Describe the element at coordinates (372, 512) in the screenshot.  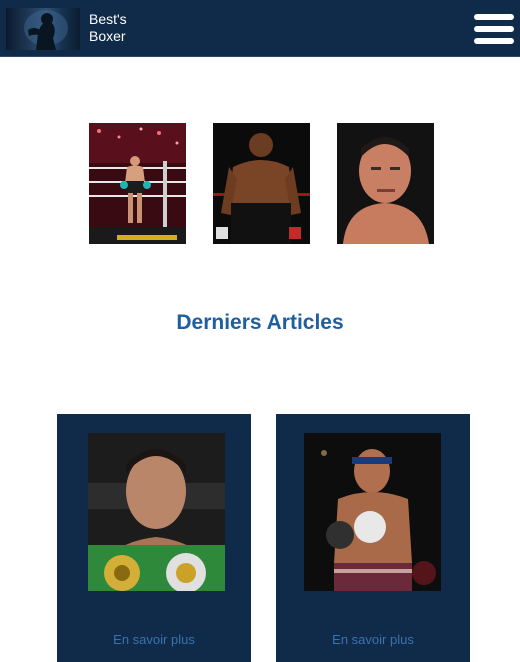
I see `muay-thai-fighter-photo` at that location.